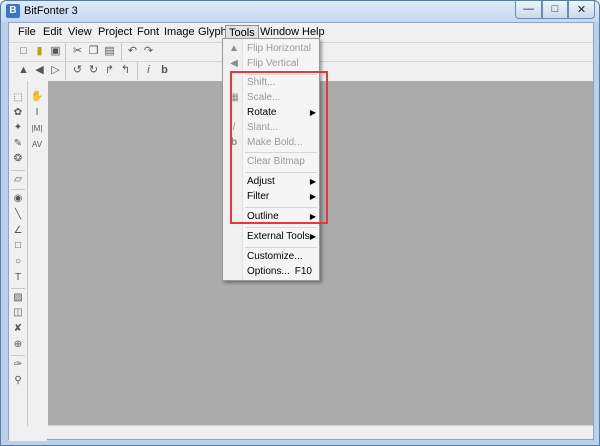 The height and width of the screenshot is (446, 600). I want to click on polyline-icon: ∠, so click(18, 231).